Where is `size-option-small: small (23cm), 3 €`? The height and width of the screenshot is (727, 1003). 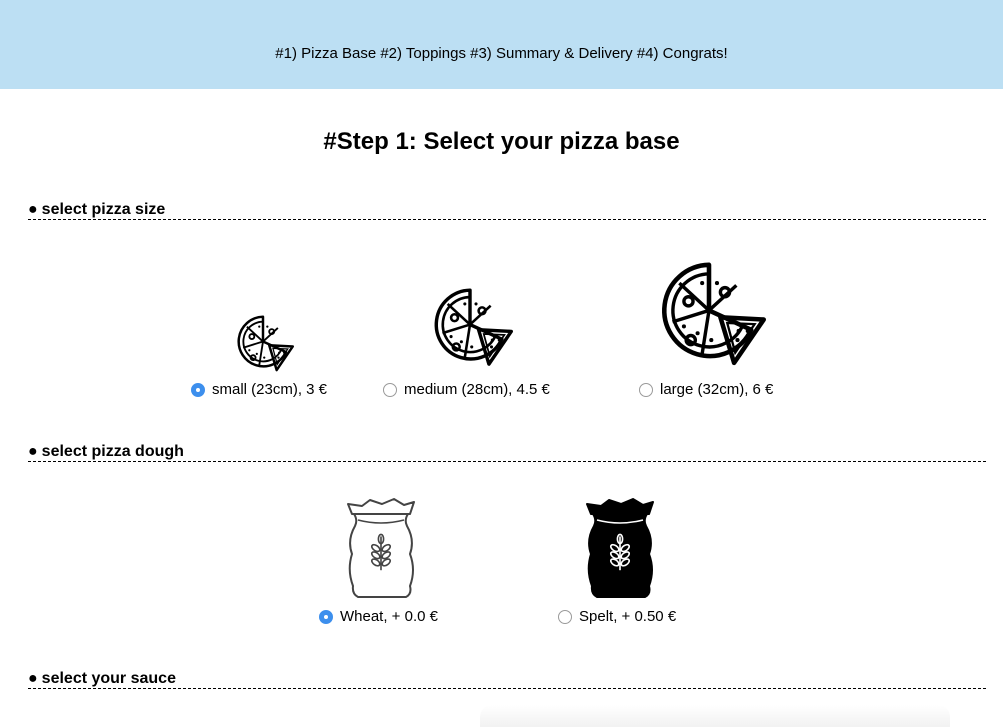
size-option-small: small (23cm), 3 € is located at coordinates (259, 389).